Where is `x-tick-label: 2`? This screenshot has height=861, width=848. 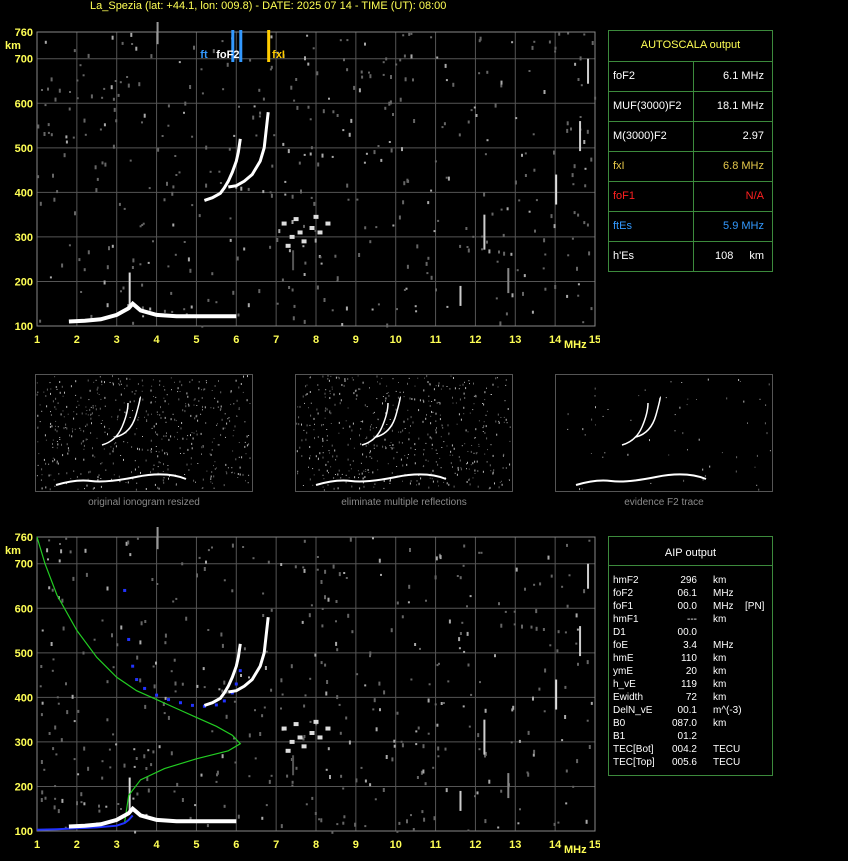
x-tick-label: 2 is located at coordinates (77, 340).